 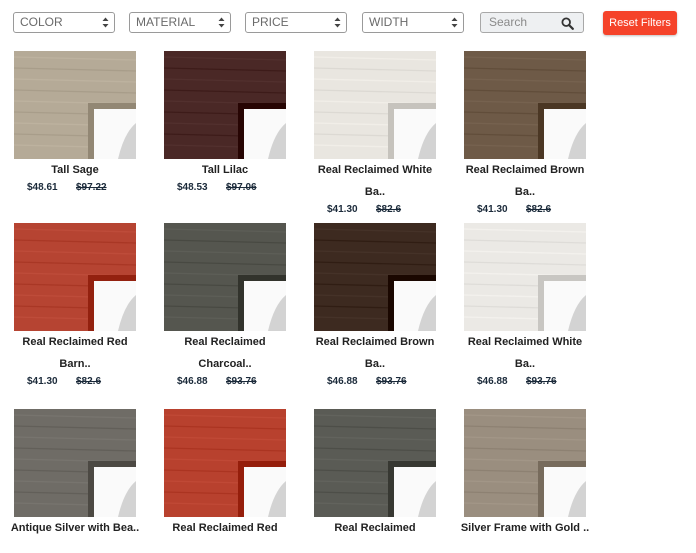 What do you see at coordinates (296, 22) in the screenshot?
I see `price-filter-select: PRICE` at bounding box center [296, 22].